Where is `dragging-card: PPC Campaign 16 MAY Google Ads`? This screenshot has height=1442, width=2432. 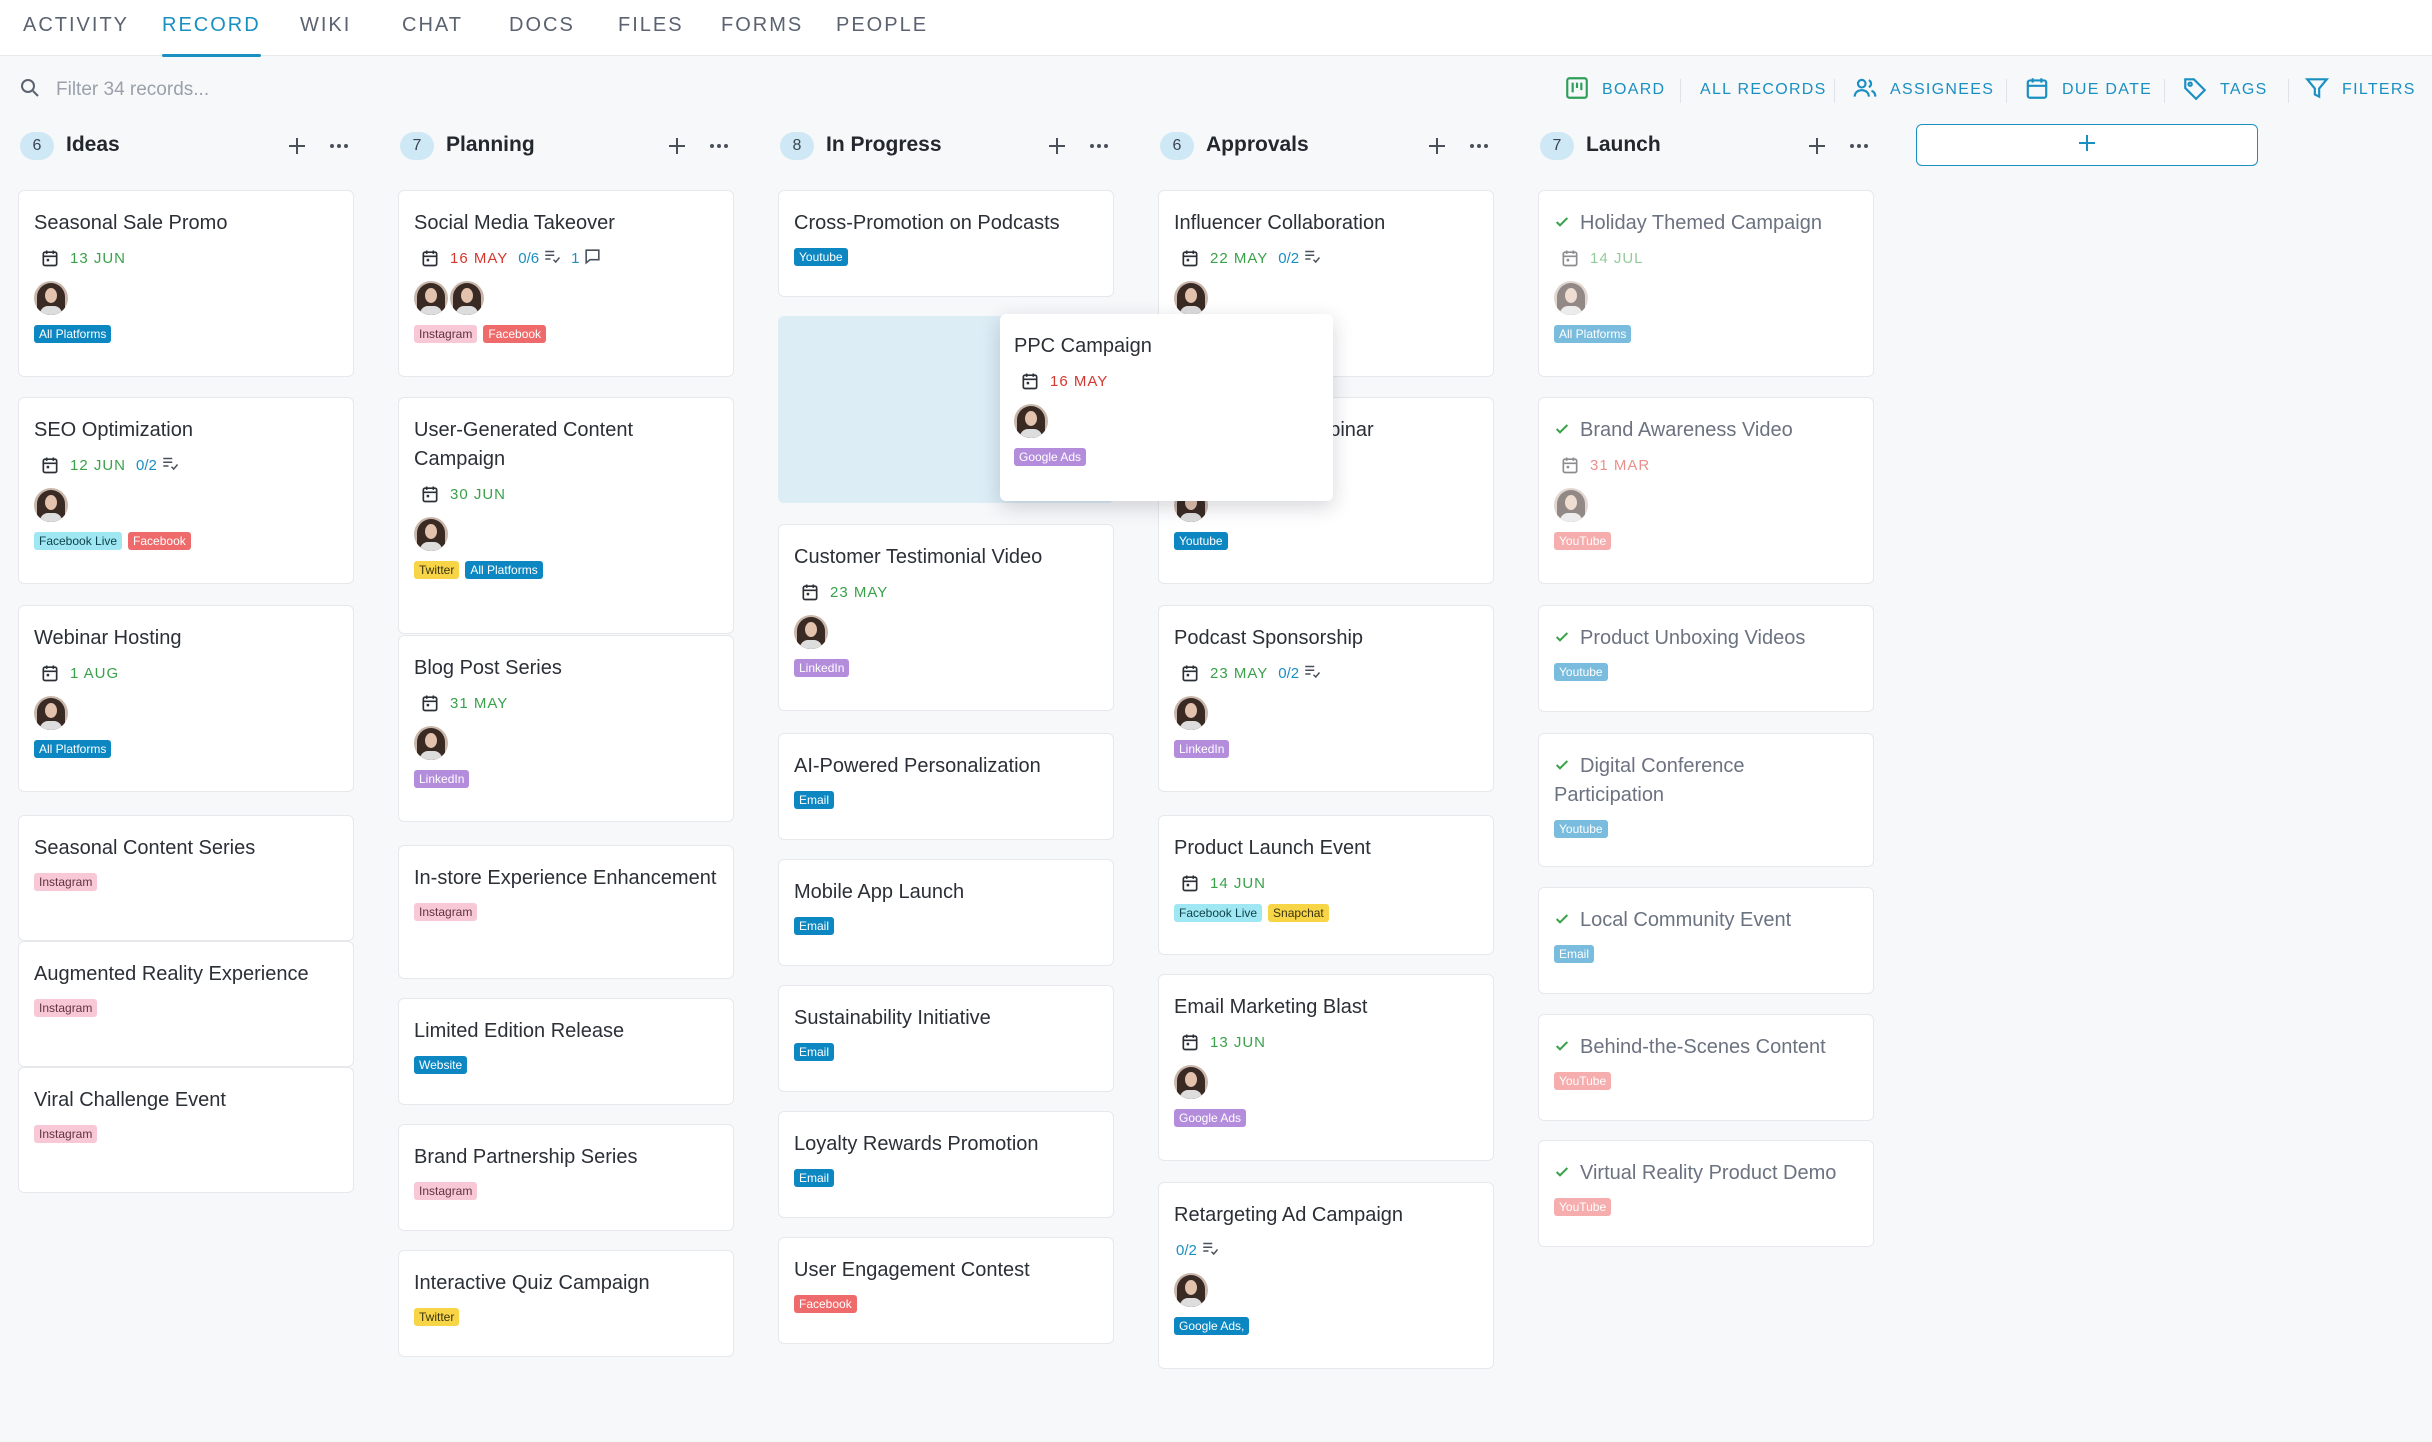 dragging-card: PPC Campaign 16 MAY Google Ads is located at coordinates (1166, 407).